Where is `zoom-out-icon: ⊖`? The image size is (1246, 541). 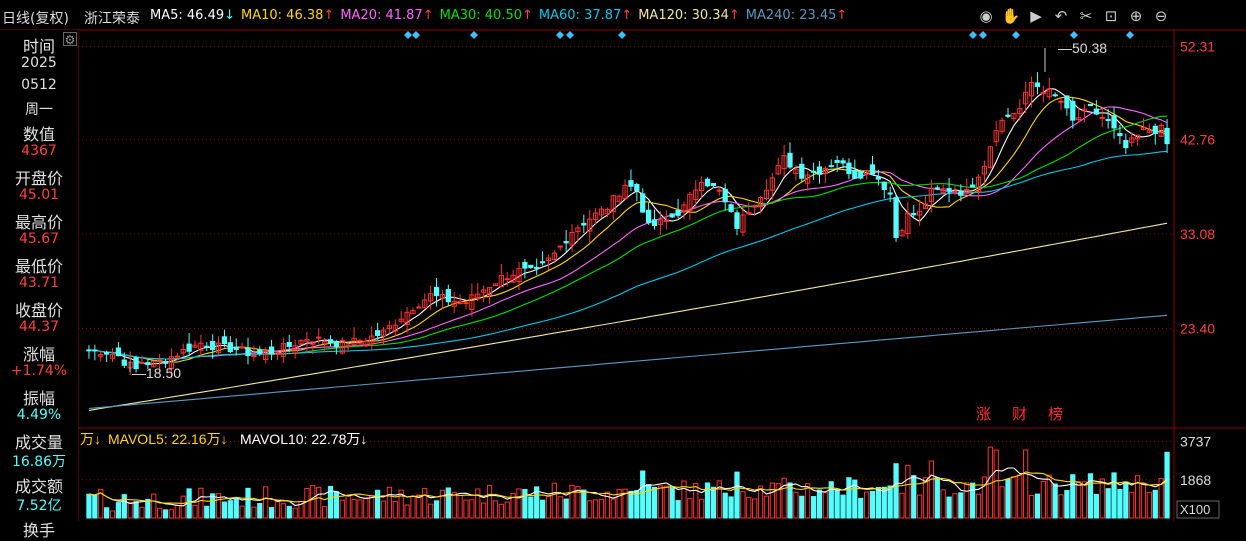
zoom-out-icon: ⊖ is located at coordinates (1161, 16).